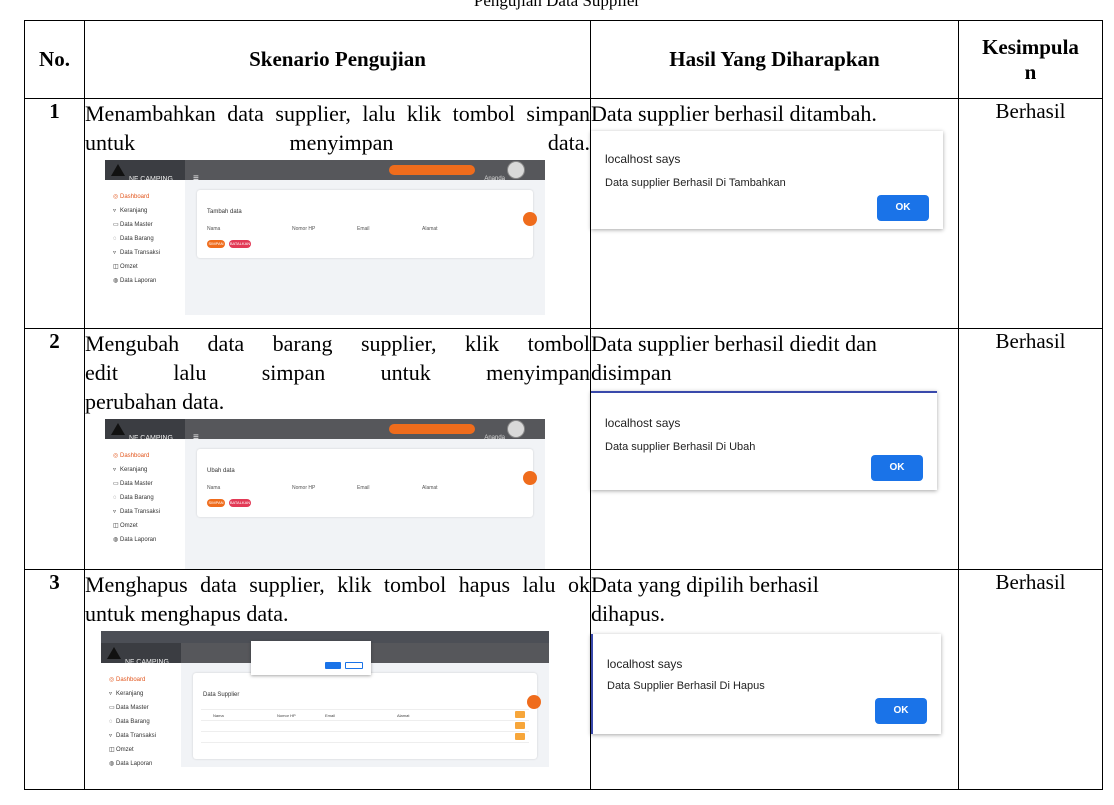  I want to click on scenario-line2: edit lalu simpan untuk menyimpan, so click(337, 372).